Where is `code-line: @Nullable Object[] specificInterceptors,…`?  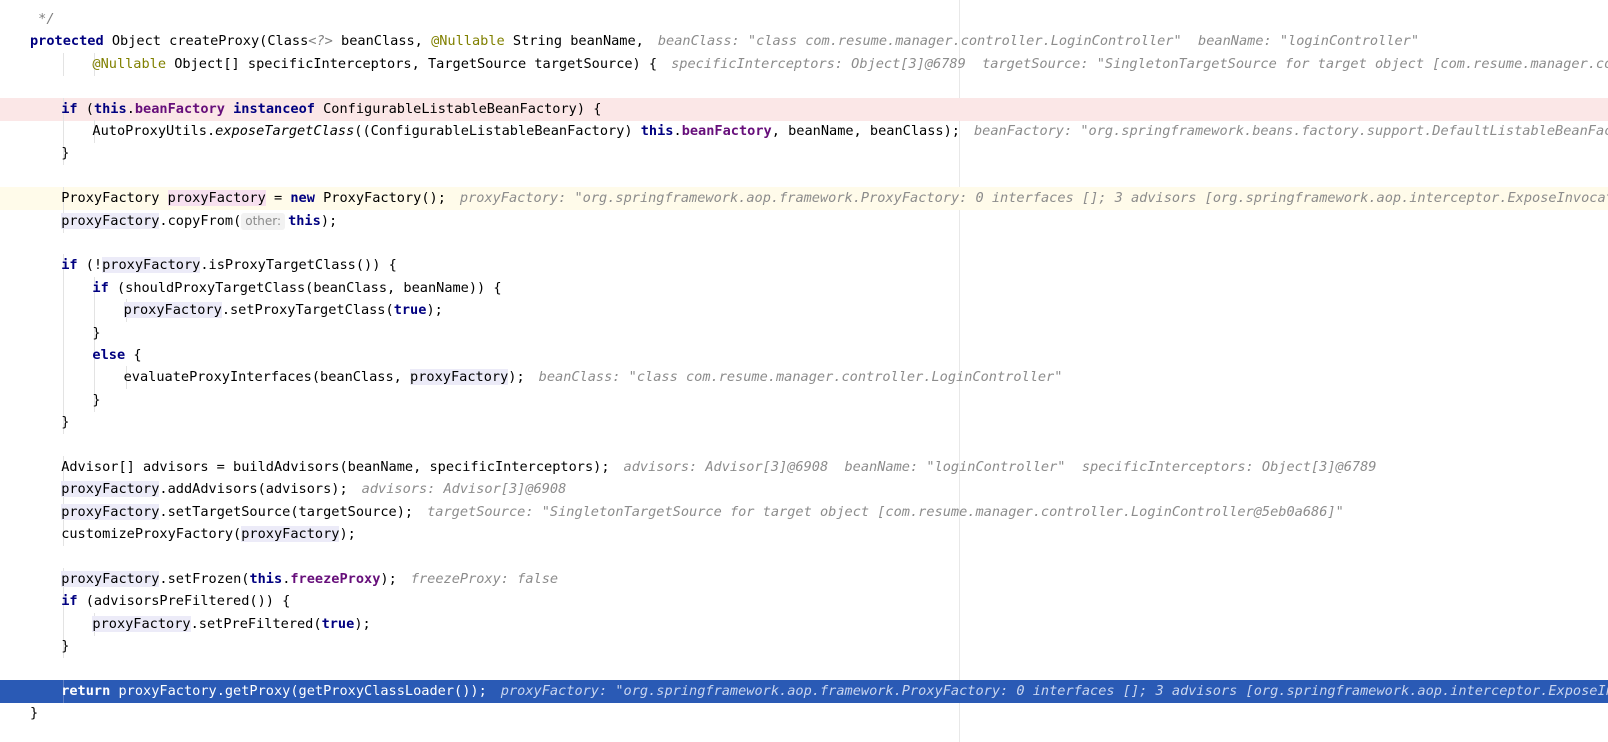 code-line: @Nullable Object[] specificInterceptors,… is located at coordinates (804, 64).